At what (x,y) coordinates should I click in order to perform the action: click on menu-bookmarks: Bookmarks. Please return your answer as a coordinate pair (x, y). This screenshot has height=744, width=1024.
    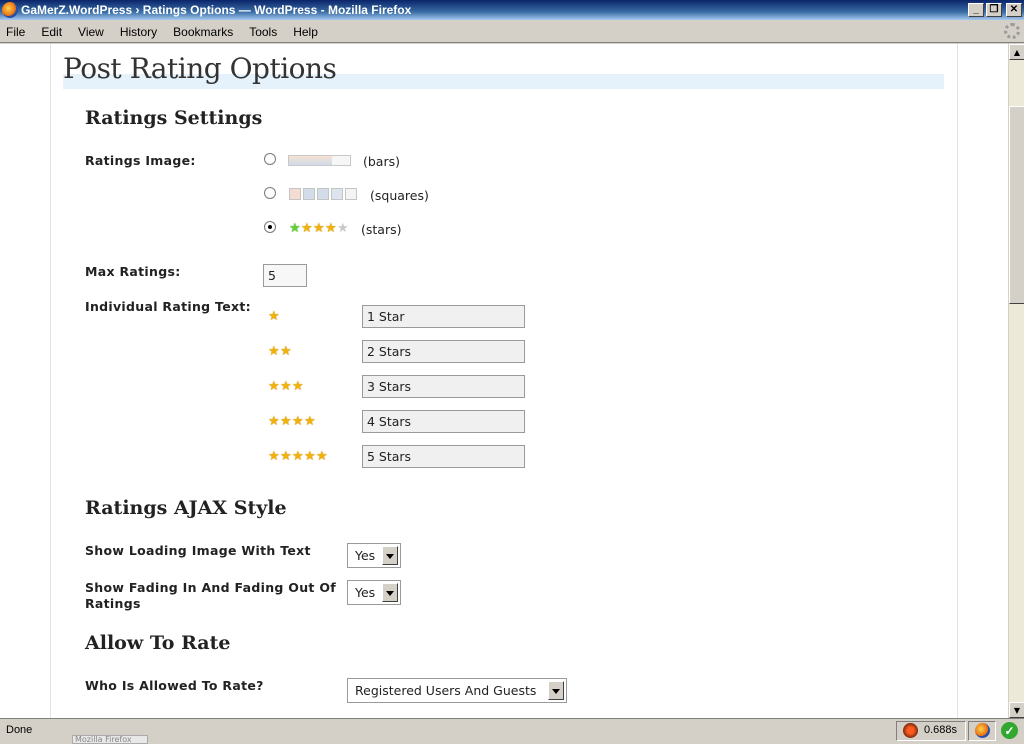
    Looking at the image, I should click on (203, 32).